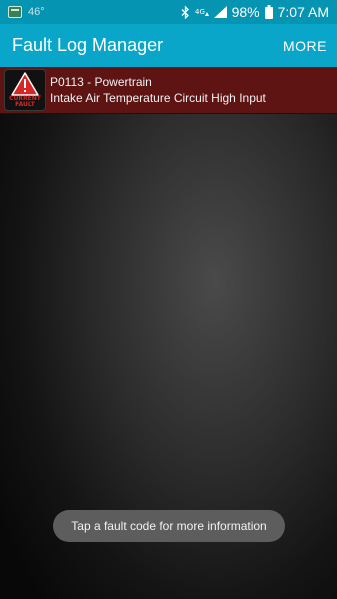  Describe the element at coordinates (268, 12) in the screenshot. I see `battery-icon` at that location.